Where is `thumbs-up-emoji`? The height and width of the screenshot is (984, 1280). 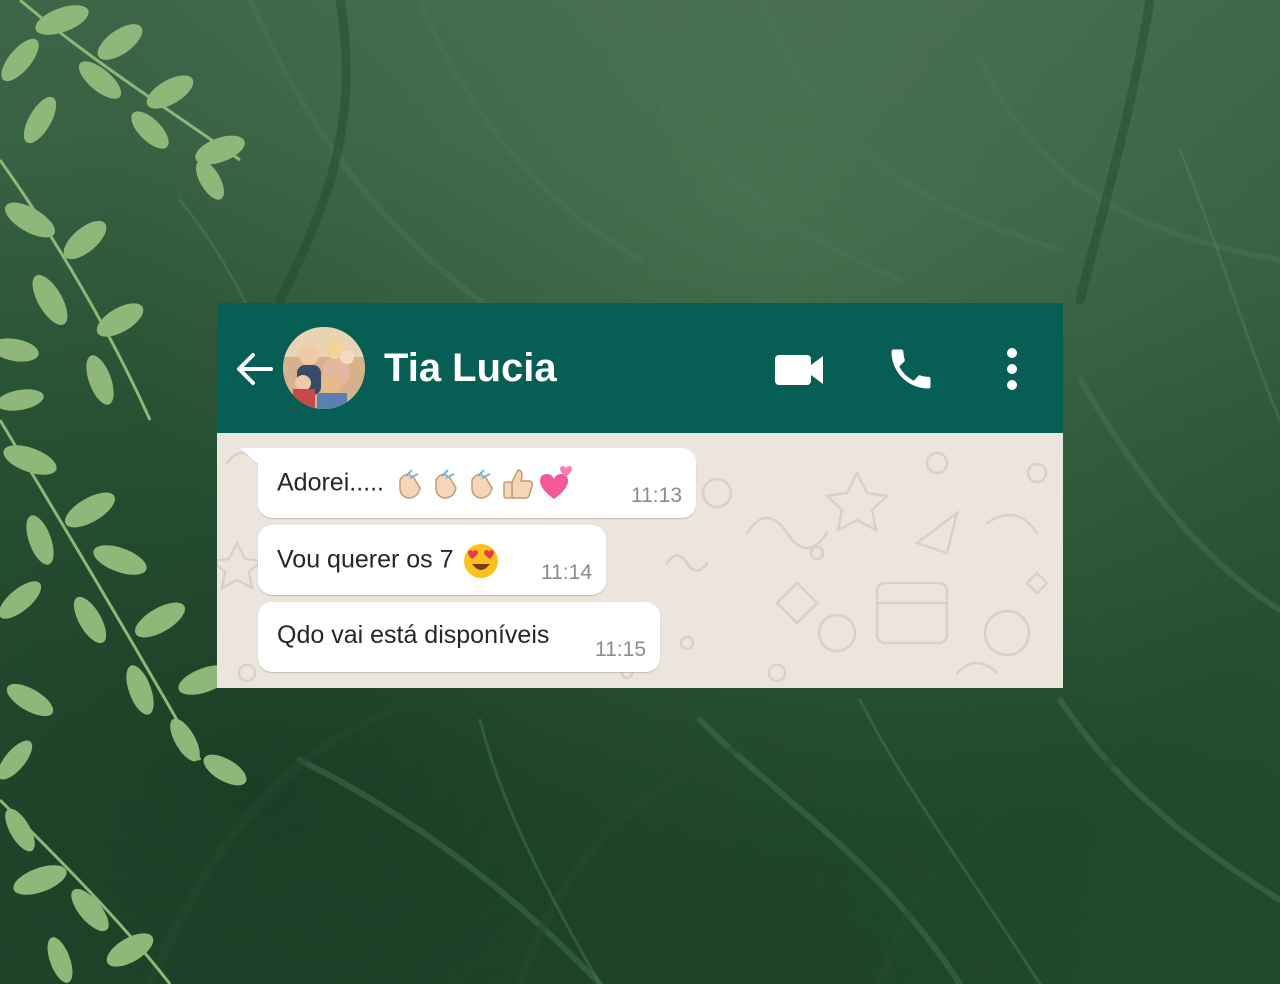 thumbs-up-emoji is located at coordinates (518, 484).